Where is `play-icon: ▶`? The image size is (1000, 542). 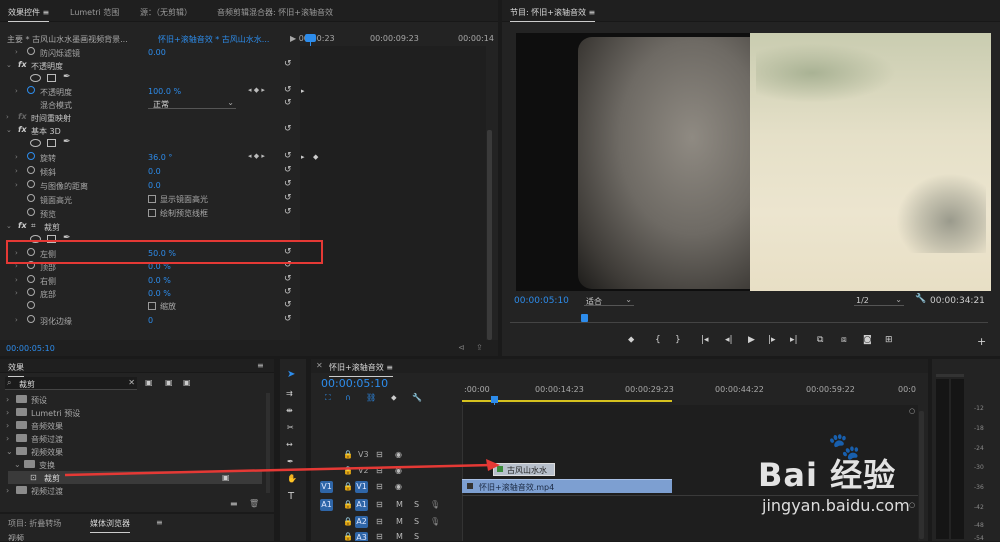 play-icon: ▶ is located at coordinates (751, 340).